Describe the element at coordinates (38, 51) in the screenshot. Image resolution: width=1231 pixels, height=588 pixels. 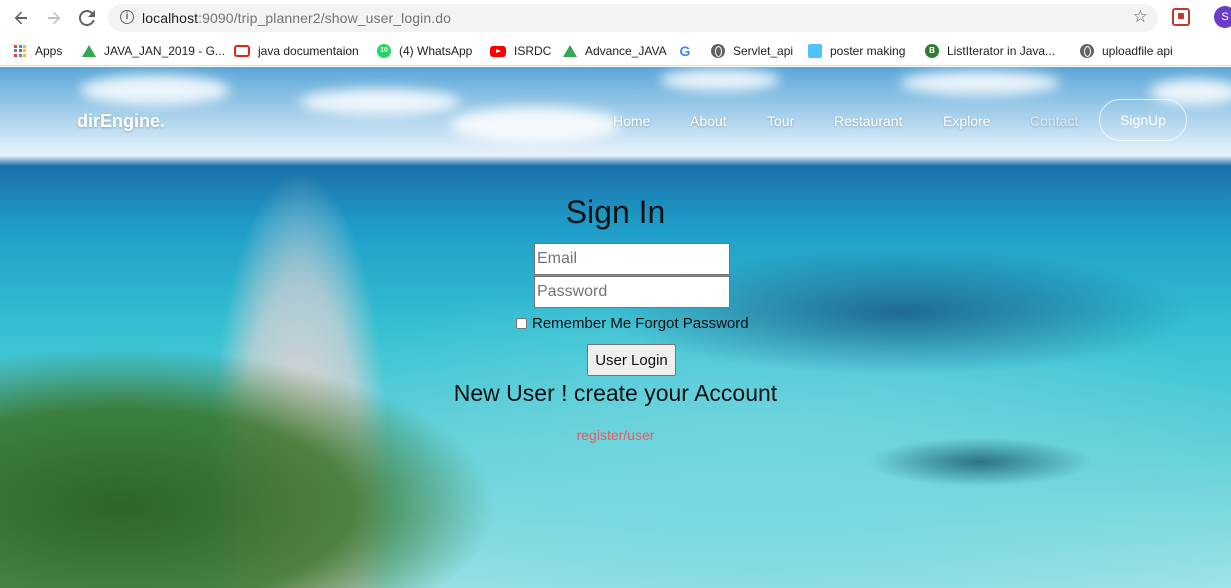
I see `bookmark-apps: Apps` at that location.